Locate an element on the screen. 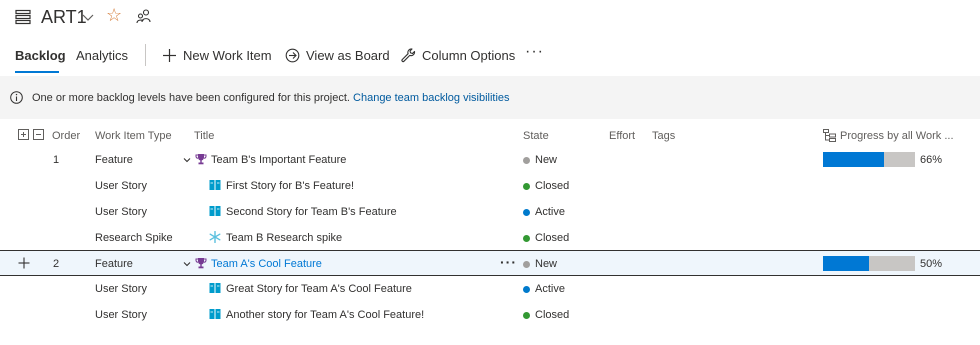 The image size is (980, 345). row-title: Team A's Cool Feature is located at coordinates (266, 264).